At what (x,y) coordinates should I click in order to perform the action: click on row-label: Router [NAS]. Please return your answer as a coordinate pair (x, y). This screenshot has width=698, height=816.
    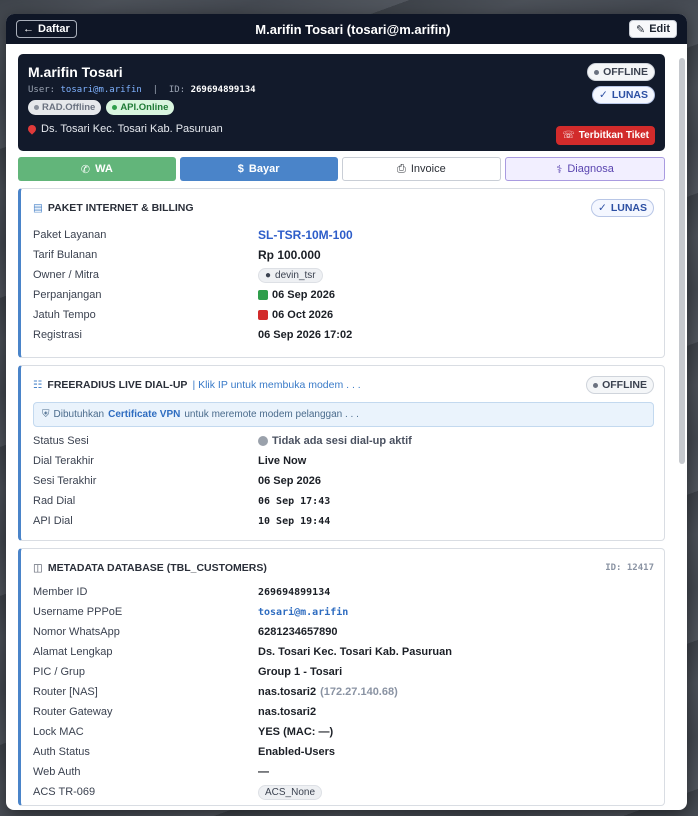
    Looking at the image, I should click on (65, 692).